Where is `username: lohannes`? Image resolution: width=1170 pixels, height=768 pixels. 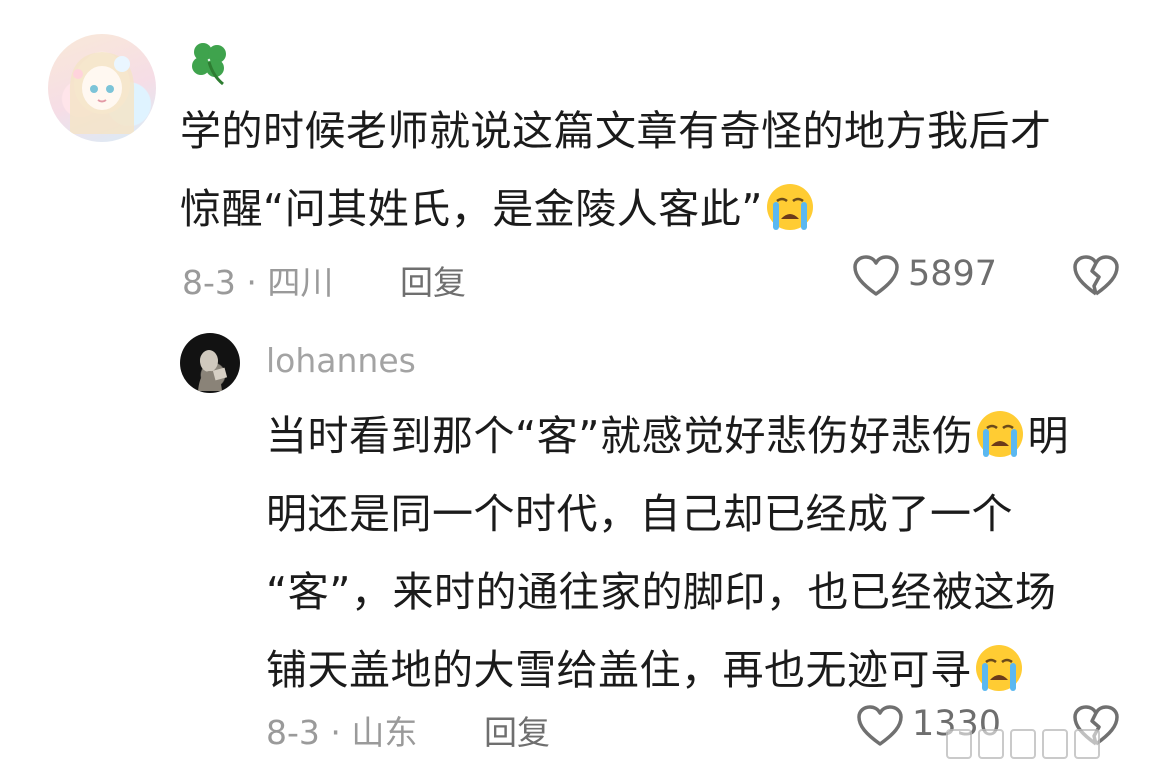 username: lohannes is located at coordinates (341, 360).